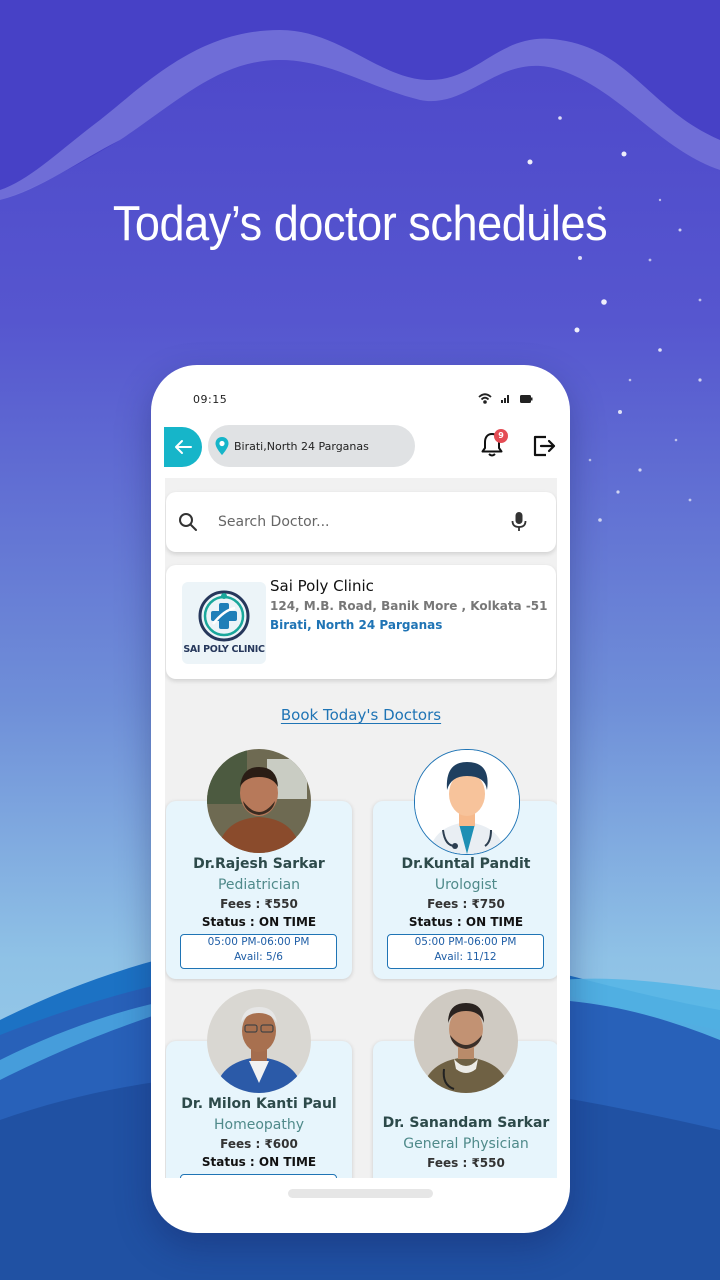 The height and width of the screenshot is (1280, 720). I want to click on location-selector: Birati,North 24 Parganas, so click(311, 446).